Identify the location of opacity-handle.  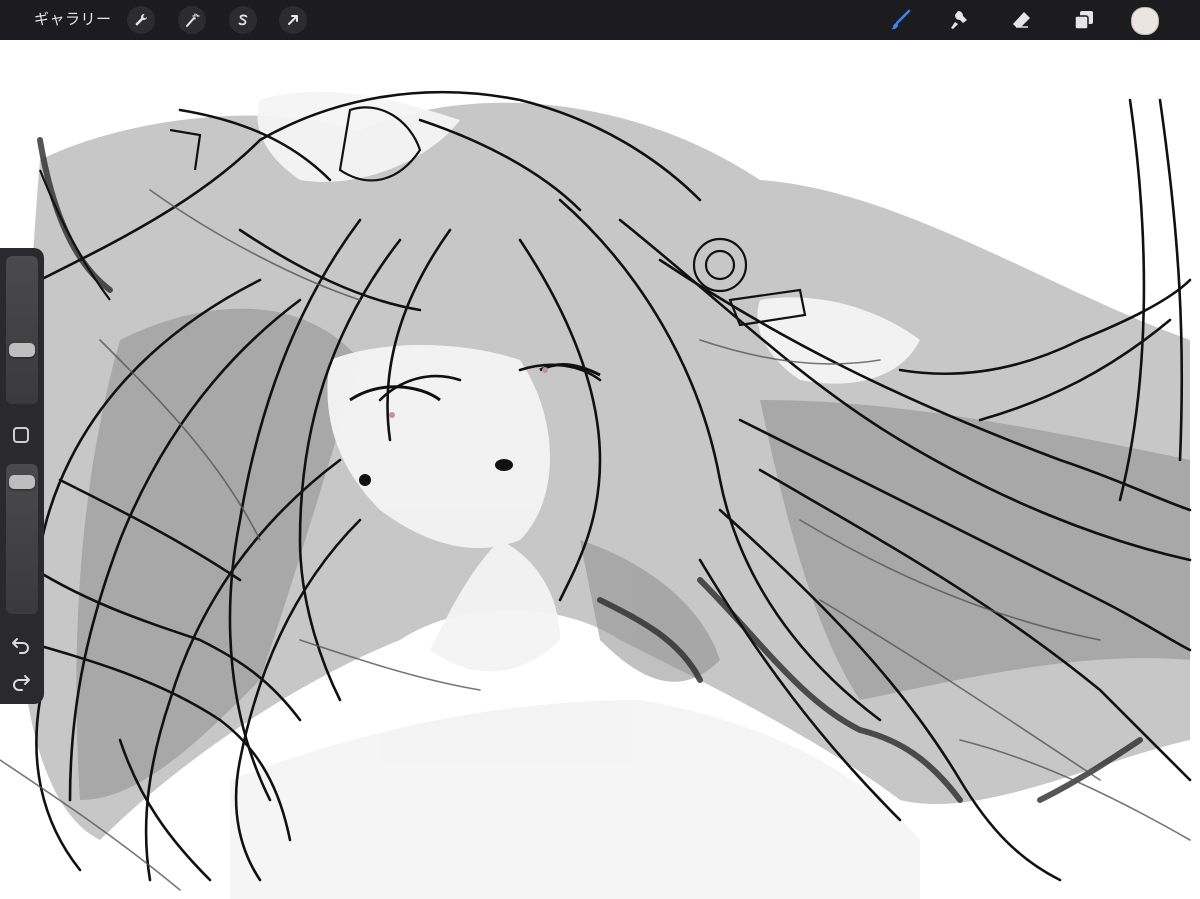
(22, 482).